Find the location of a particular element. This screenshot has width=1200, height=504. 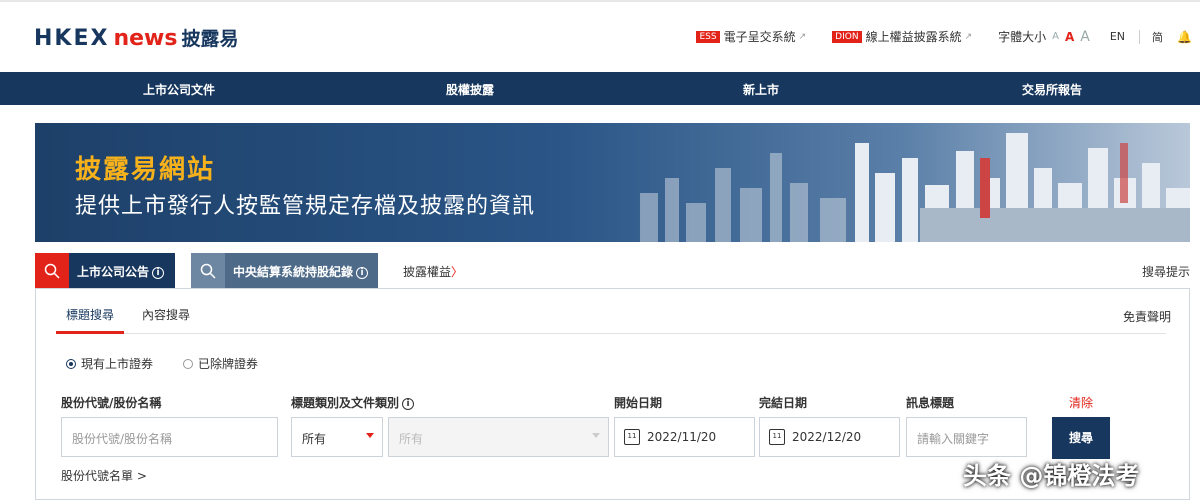

logo-zh: 披露易 is located at coordinates (210, 39).